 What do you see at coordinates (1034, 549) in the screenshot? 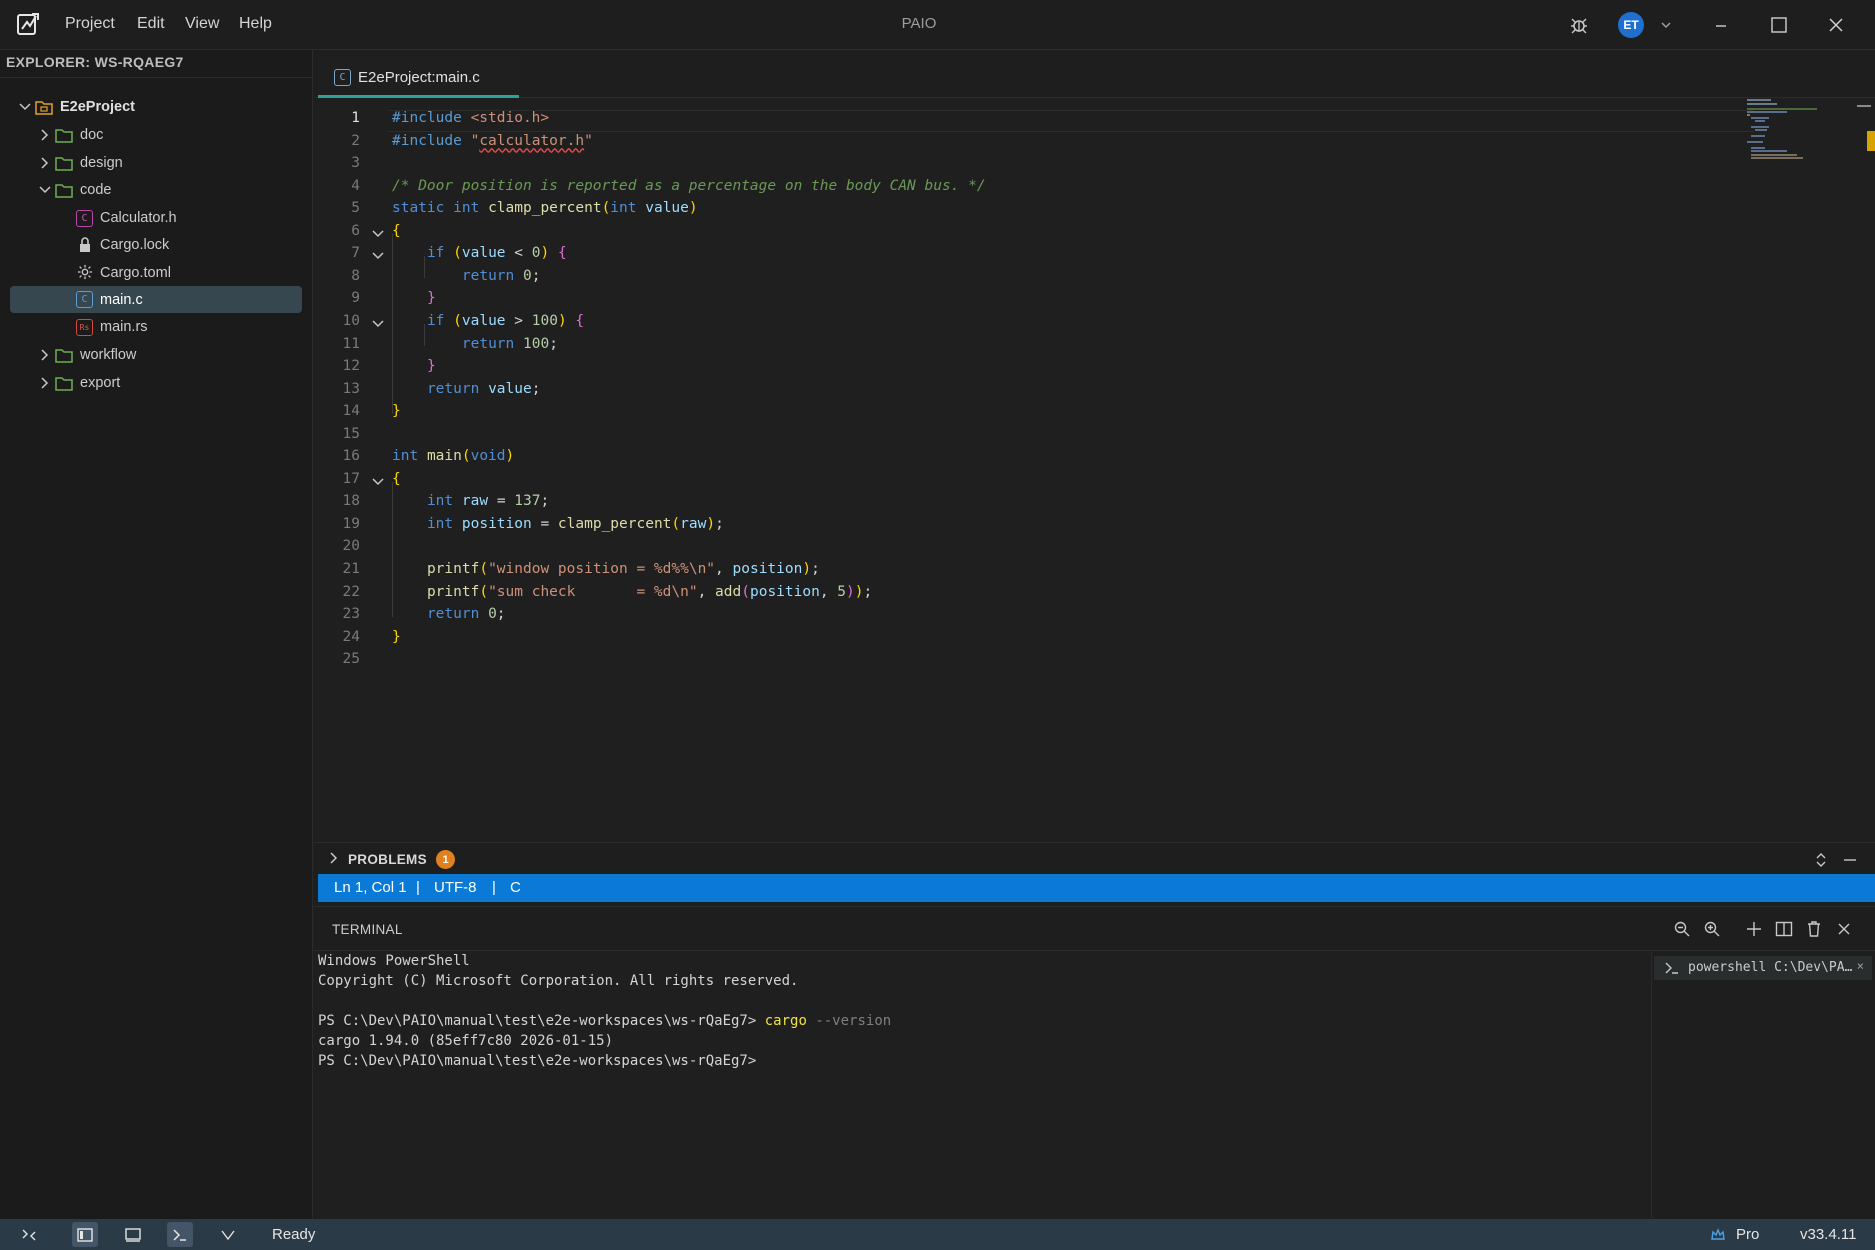
I see `code-line: 20` at bounding box center [1034, 549].